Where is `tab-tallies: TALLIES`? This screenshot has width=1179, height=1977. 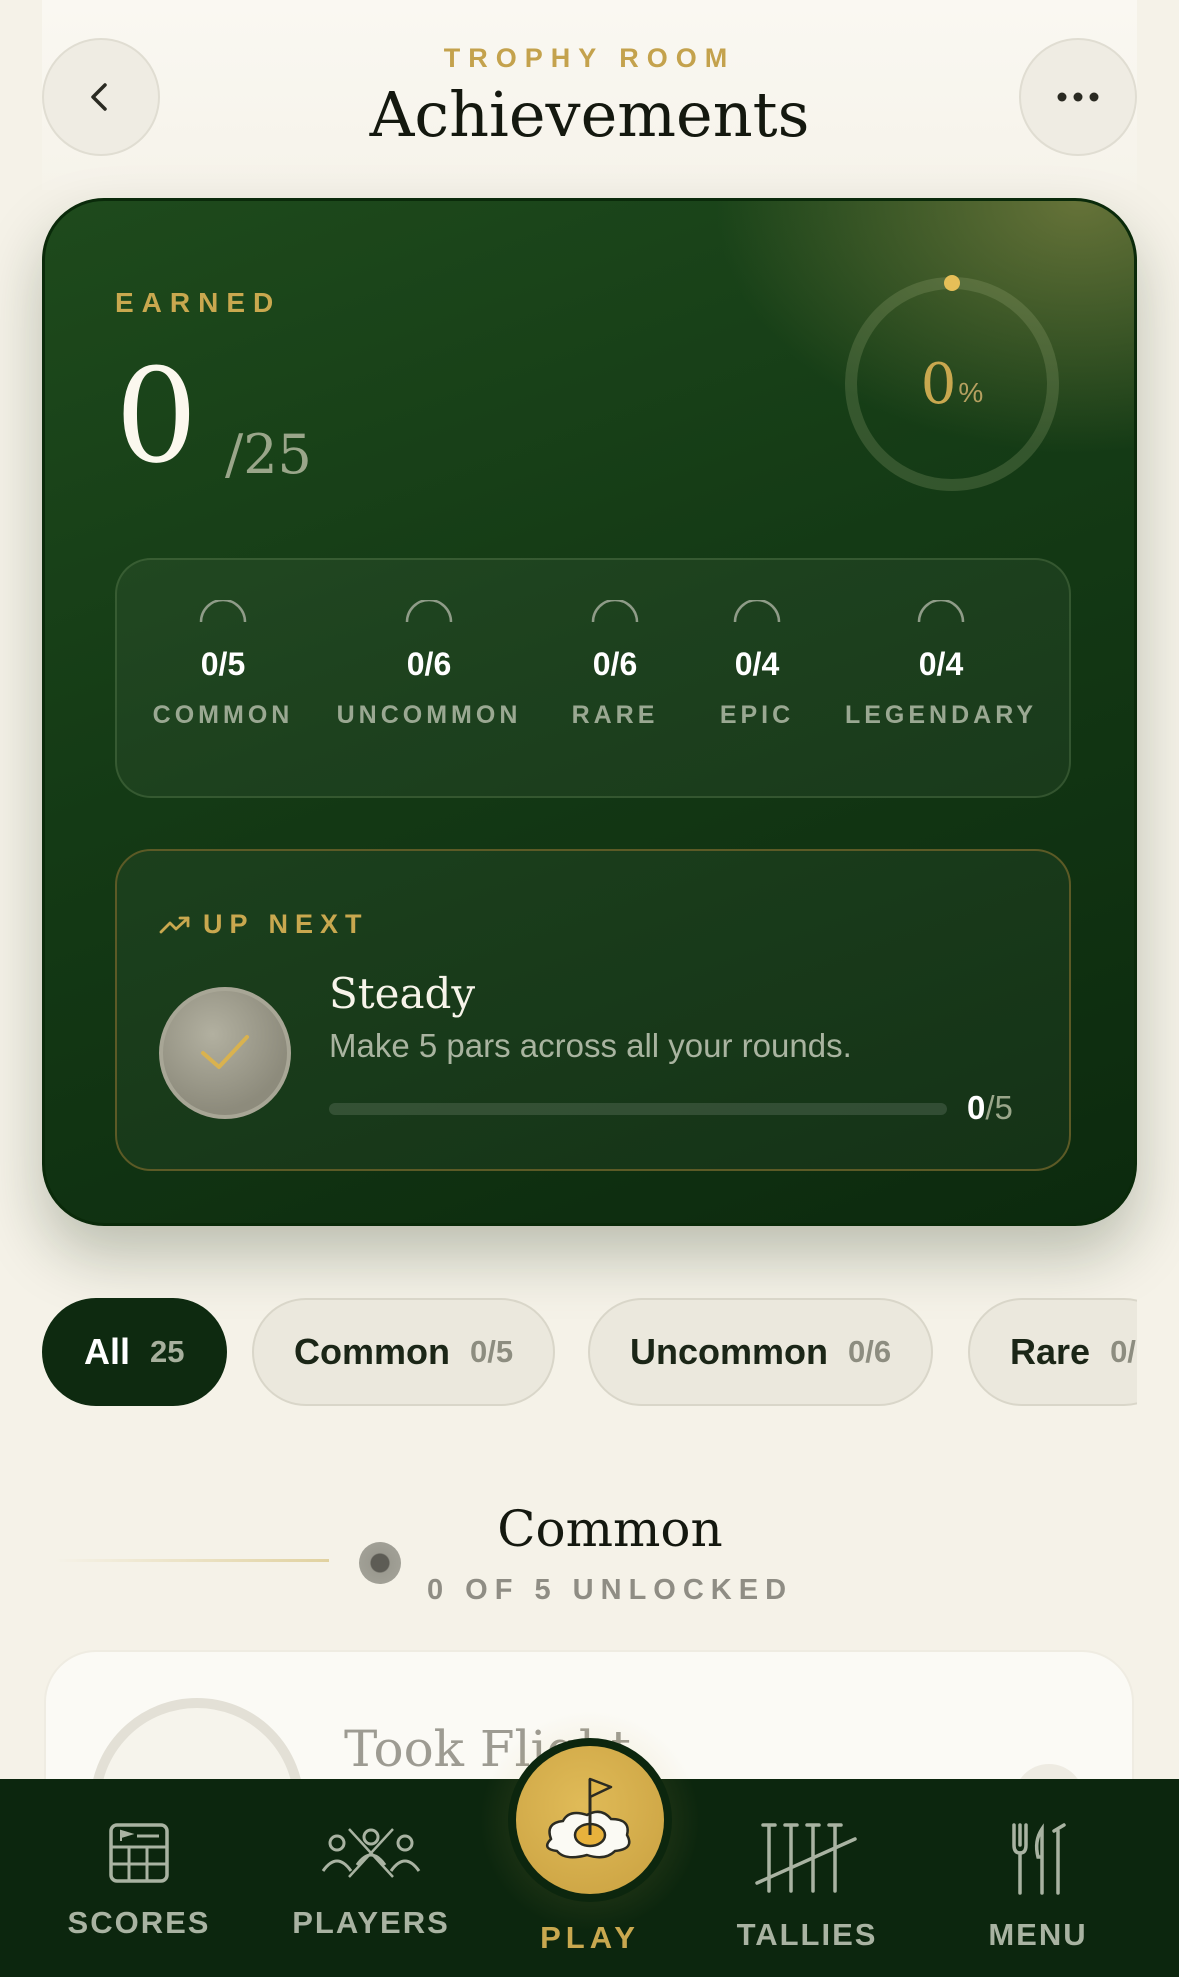
tab-tallies: TALLIES is located at coordinates (807, 1866).